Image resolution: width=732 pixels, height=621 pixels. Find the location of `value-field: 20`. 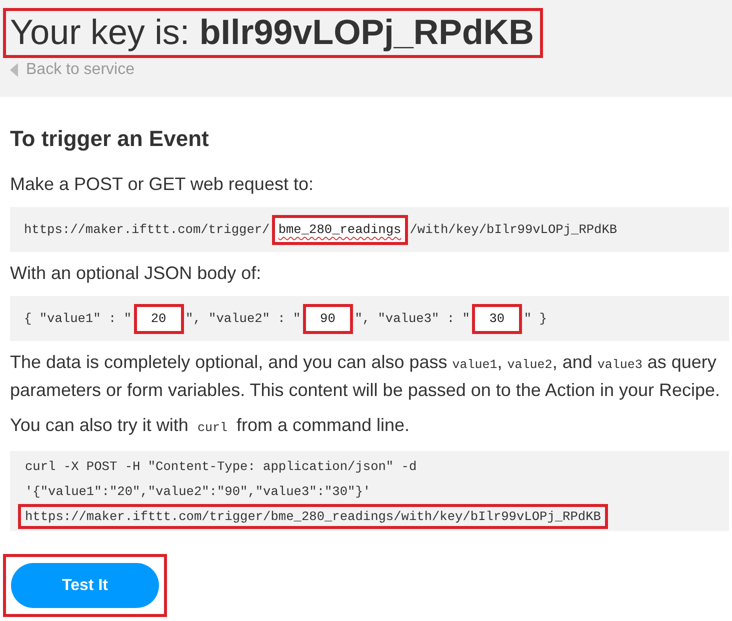

value-field: 20 is located at coordinates (159, 319).